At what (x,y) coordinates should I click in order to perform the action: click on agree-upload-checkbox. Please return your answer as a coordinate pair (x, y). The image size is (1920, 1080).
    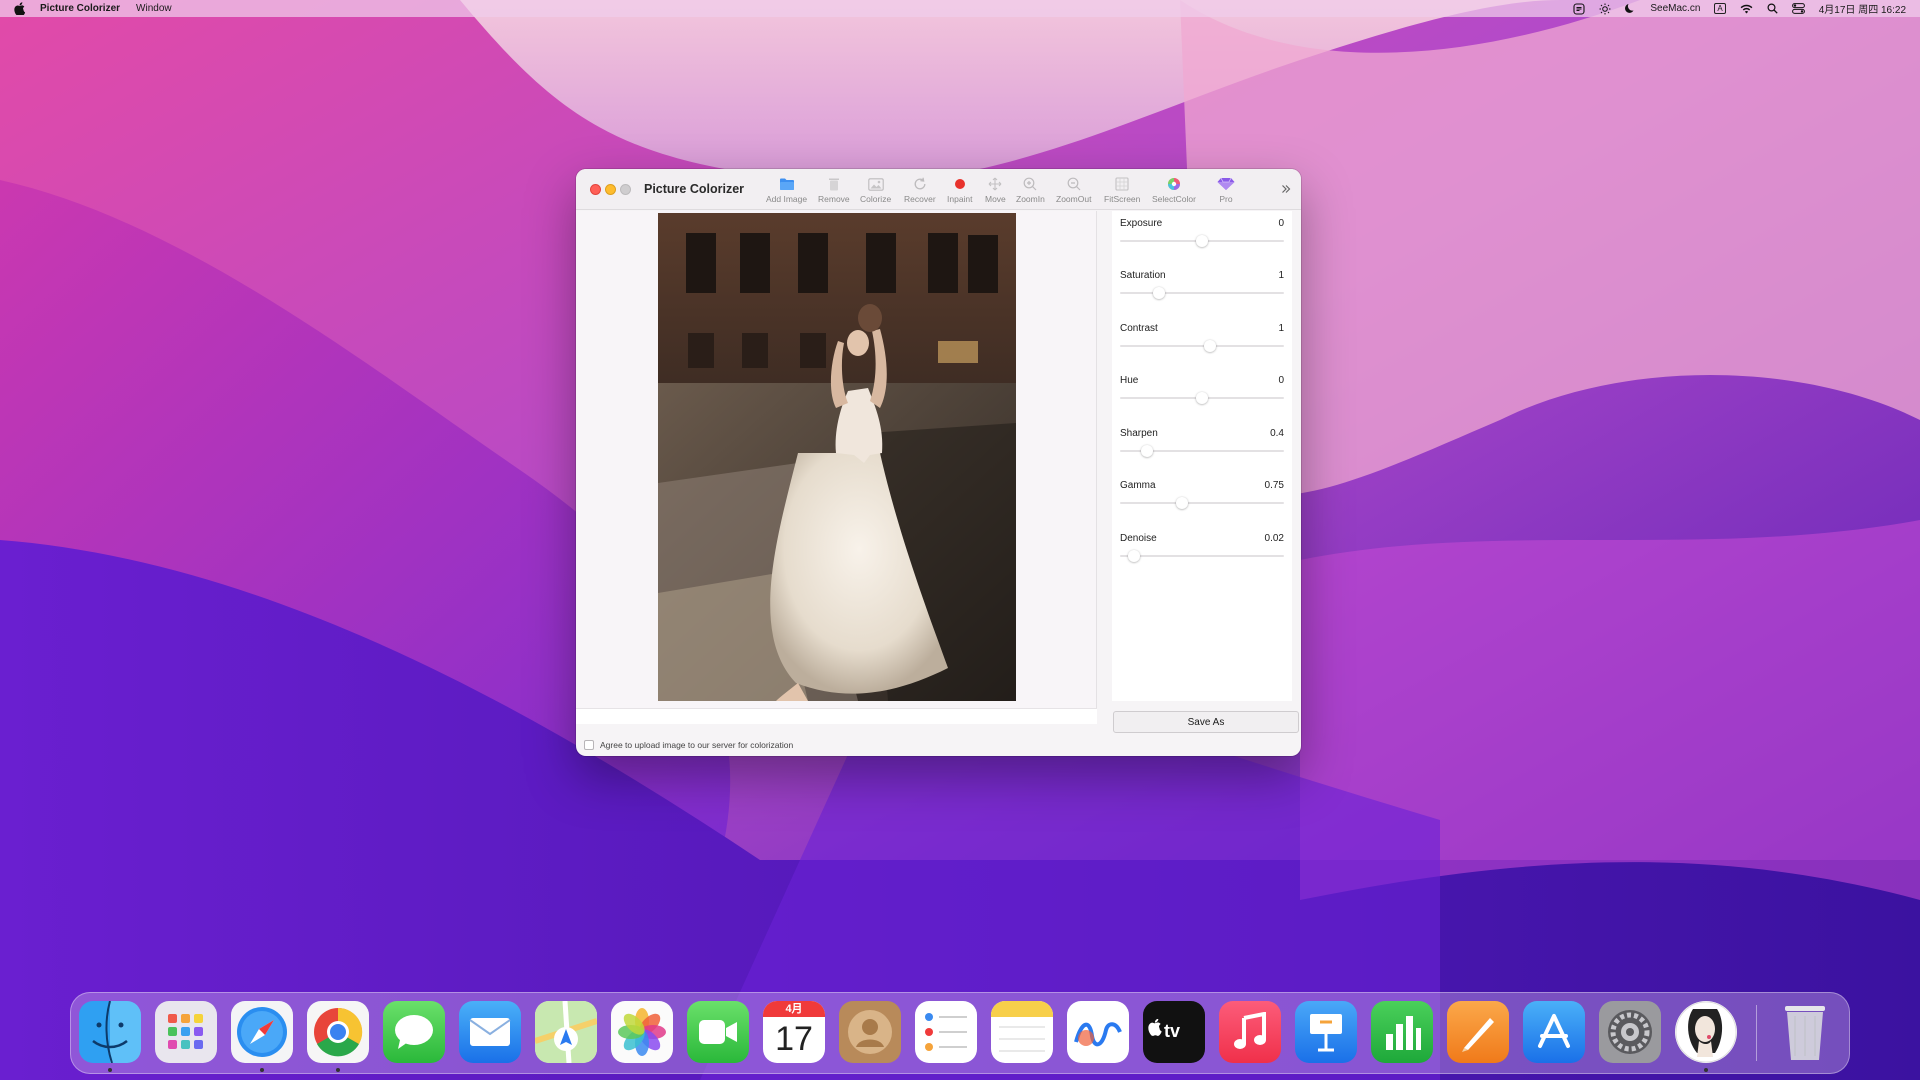
    Looking at the image, I should click on (589, 745).